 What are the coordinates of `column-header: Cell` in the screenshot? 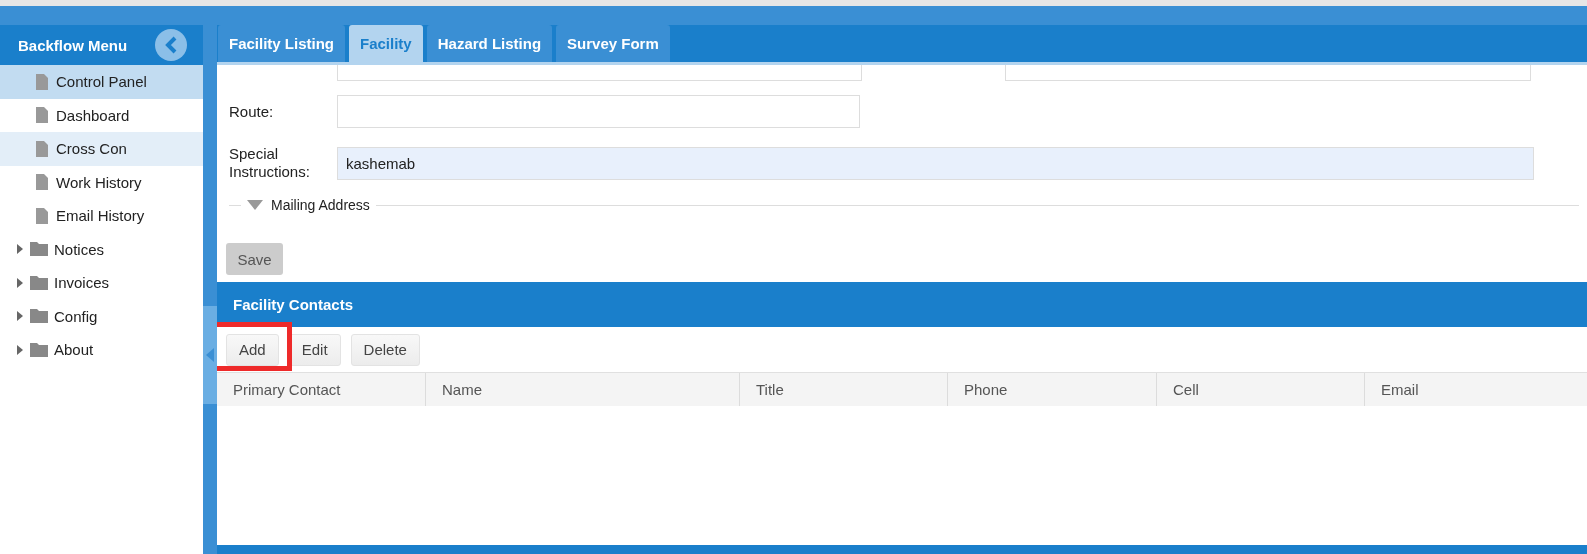 It's located at (1260, 389).